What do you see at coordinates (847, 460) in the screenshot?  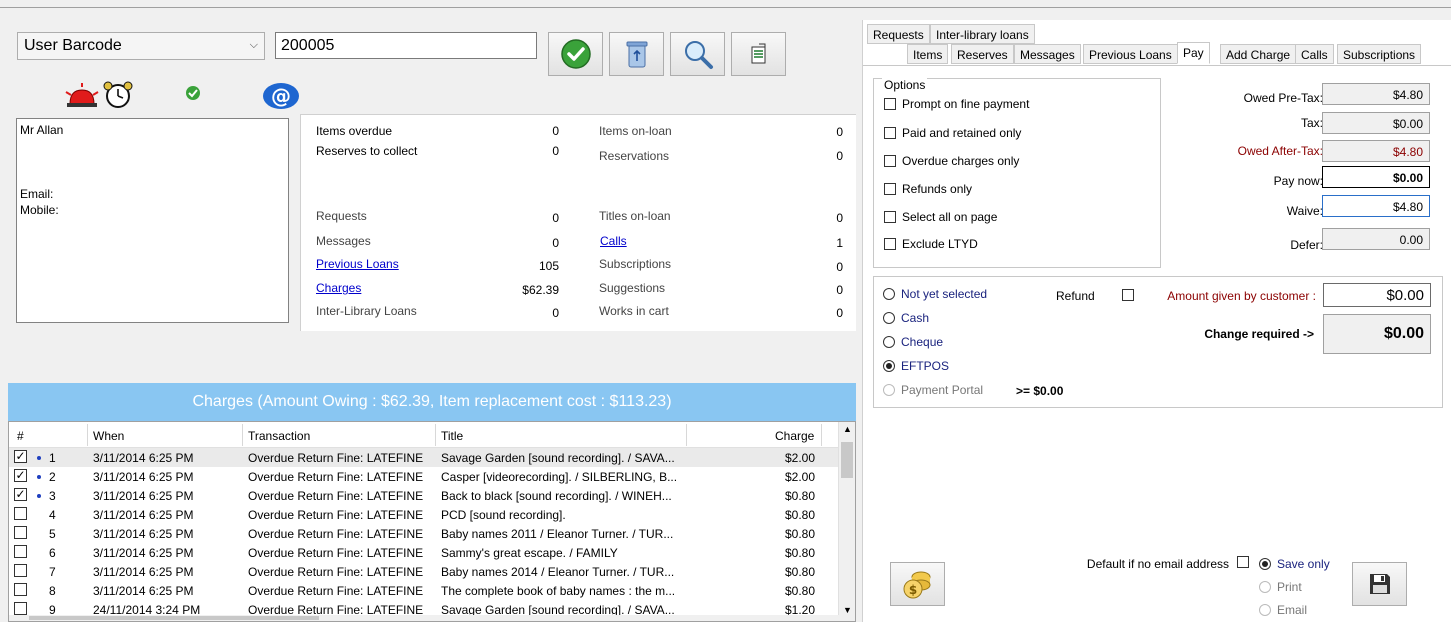 I see `scrollbar-thumb` at bounding box center [847, 460].